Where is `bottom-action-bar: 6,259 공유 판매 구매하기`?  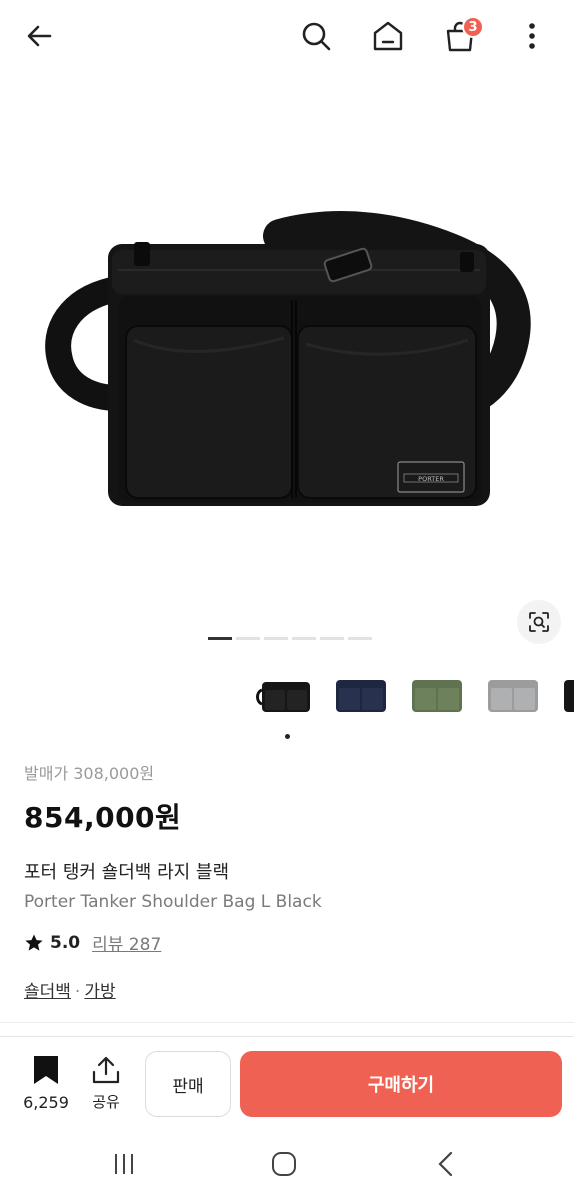
bottom-action-bar: 6,259 공유 판매 구매하기 is located at coordinates (287, 1082).